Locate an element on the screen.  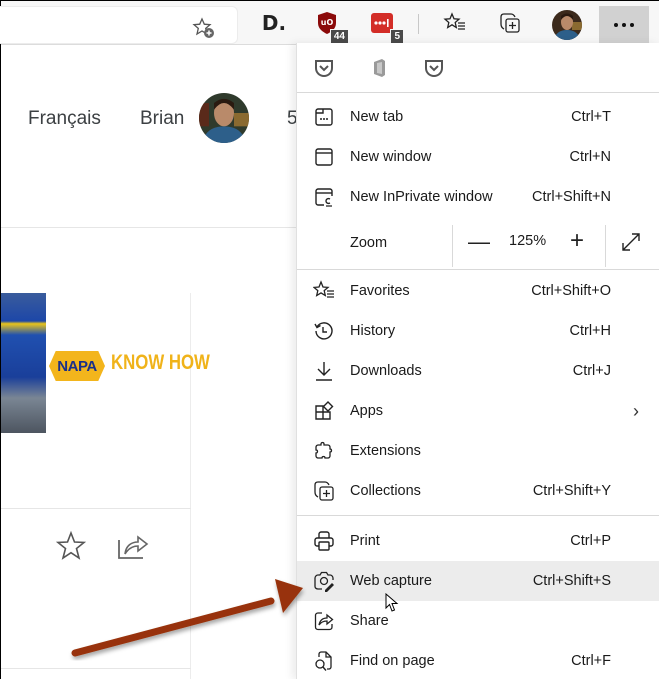
language-link: Français is located at coordinates (64, 119).